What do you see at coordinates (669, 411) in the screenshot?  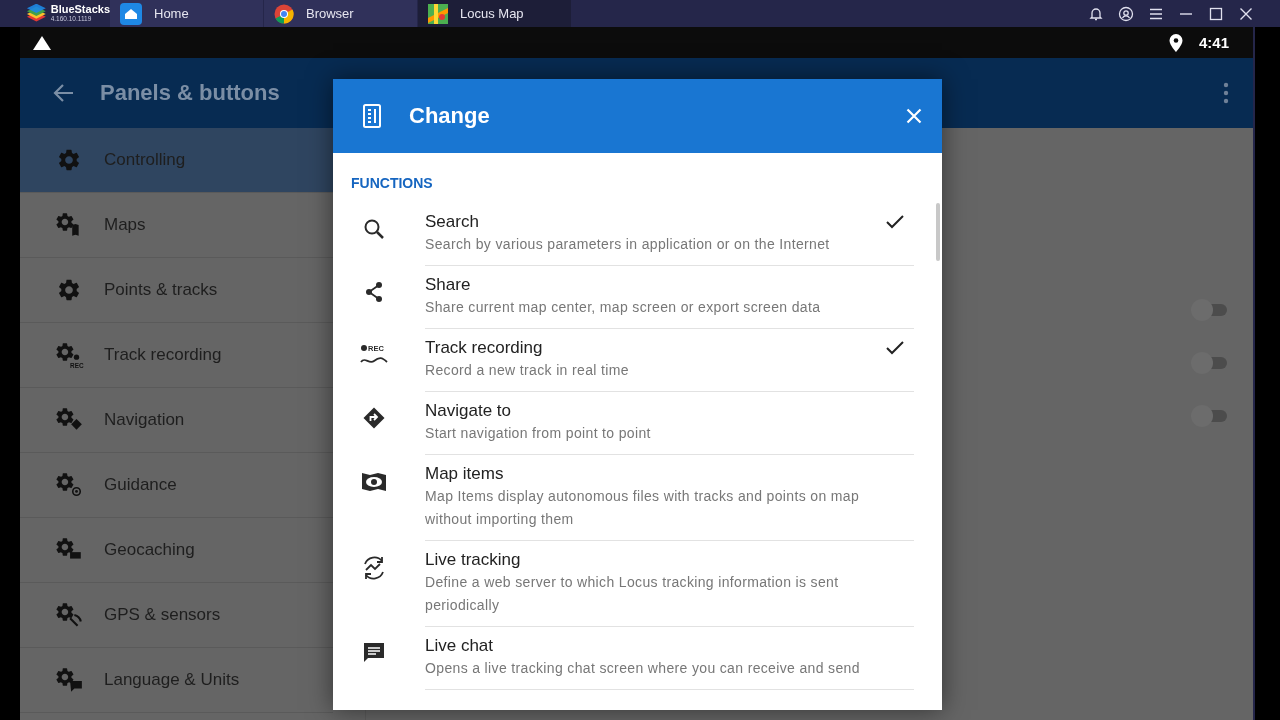 I see `function-title: Navigate to` at bounding box center [669, 411].